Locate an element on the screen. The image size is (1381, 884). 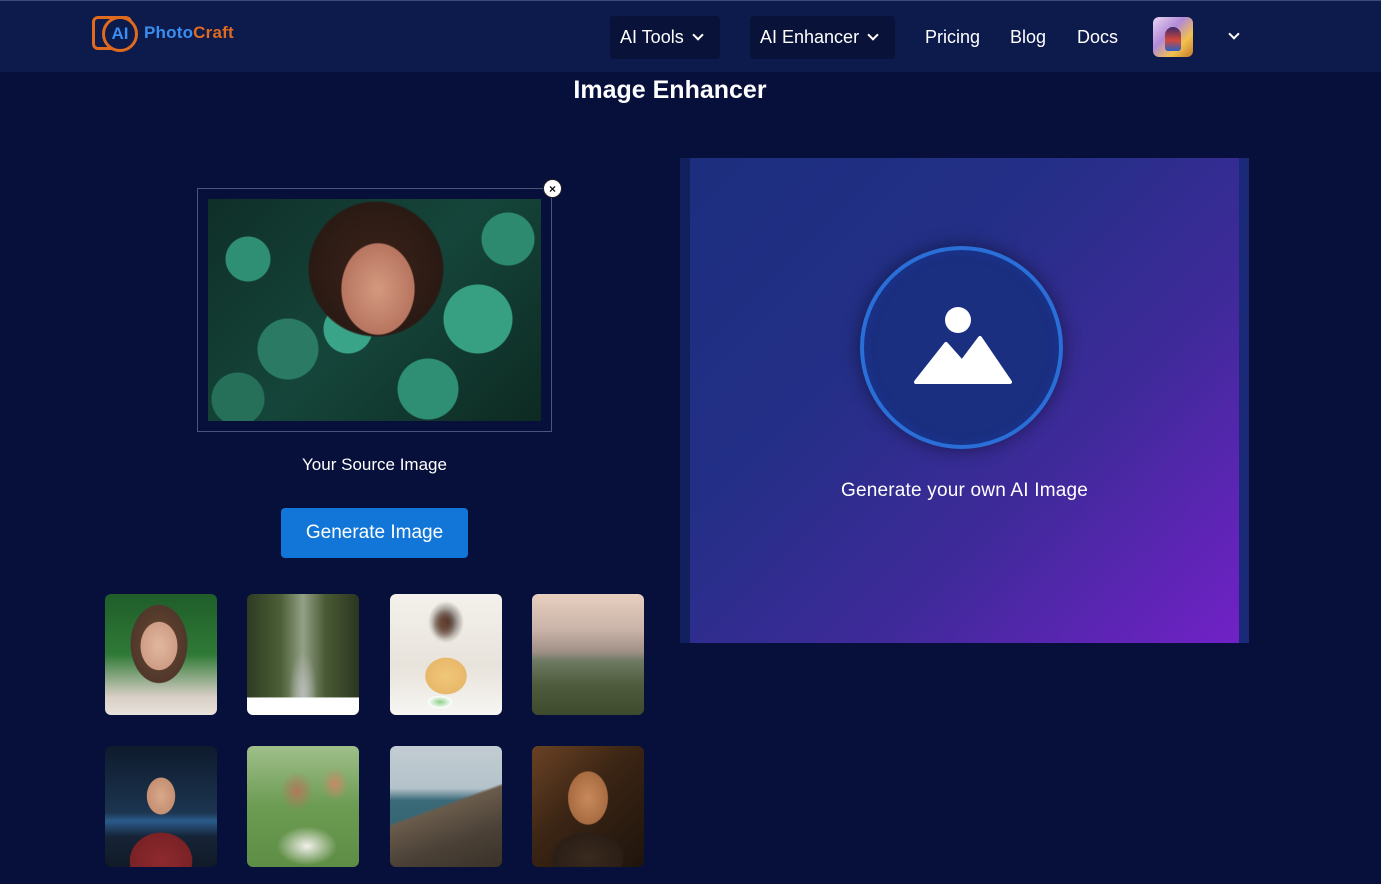
photocraft-logo: AI PhotoCraft is located at coordinates (170, 33).